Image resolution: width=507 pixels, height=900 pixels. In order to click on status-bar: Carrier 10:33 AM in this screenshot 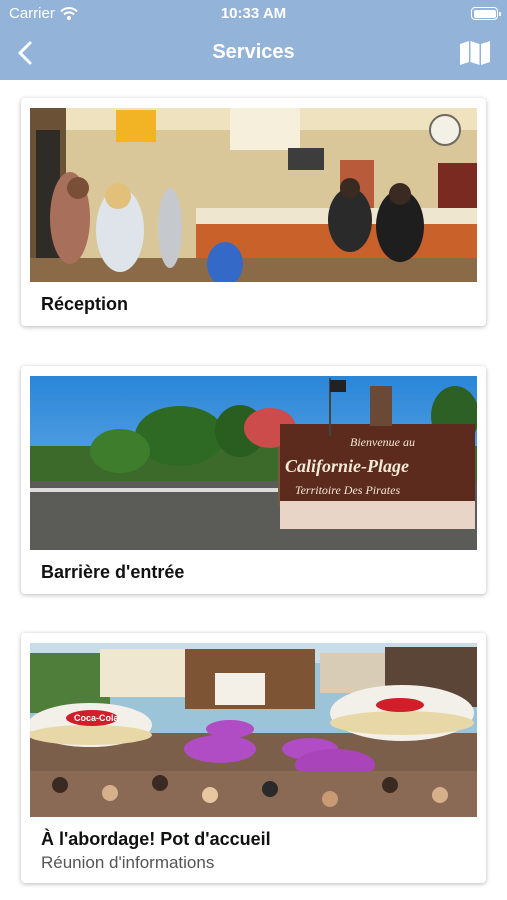, I will do `click(253, 14)`.